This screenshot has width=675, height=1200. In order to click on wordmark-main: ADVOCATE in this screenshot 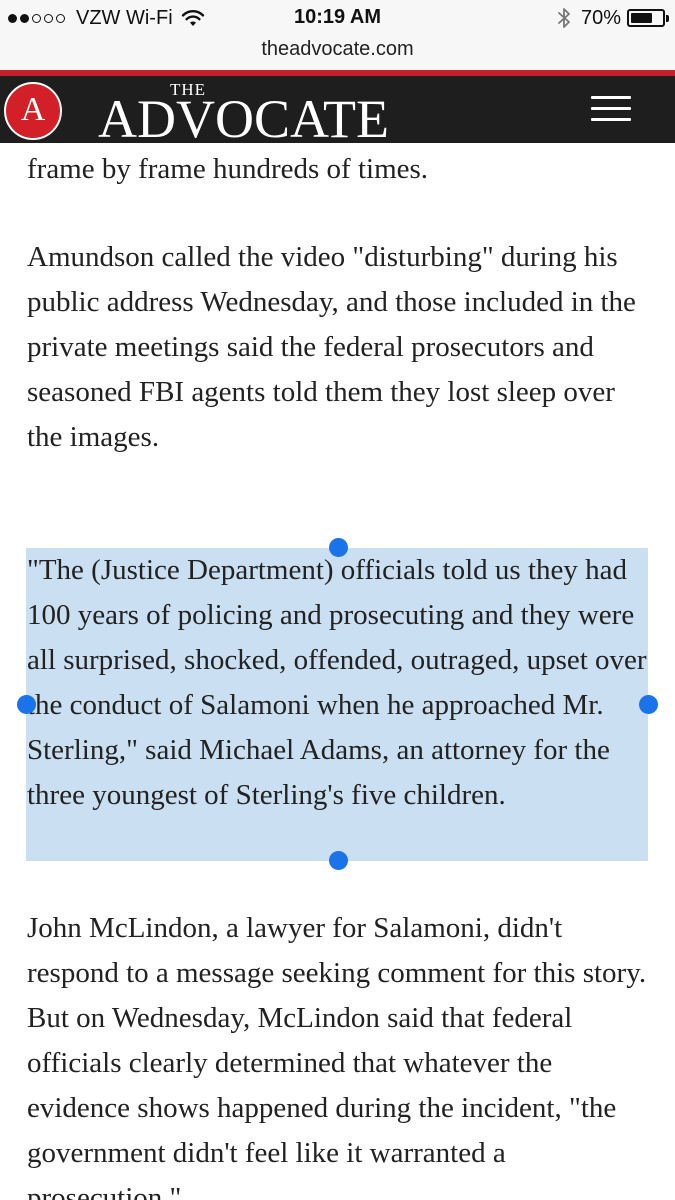, I will do `click(243, 119)`.